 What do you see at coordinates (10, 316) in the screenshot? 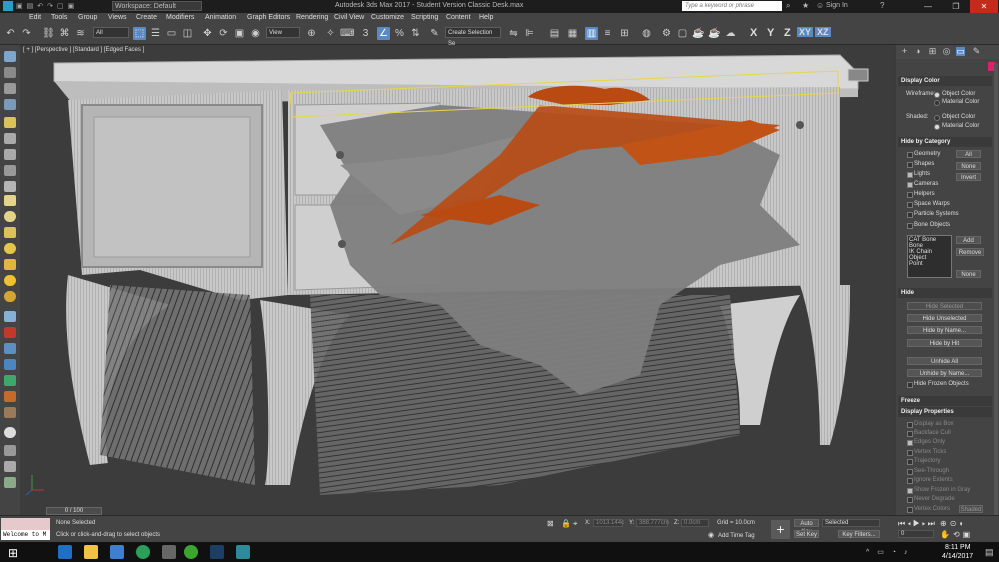
I see `spline-icon` at bounding box center [10, 316].